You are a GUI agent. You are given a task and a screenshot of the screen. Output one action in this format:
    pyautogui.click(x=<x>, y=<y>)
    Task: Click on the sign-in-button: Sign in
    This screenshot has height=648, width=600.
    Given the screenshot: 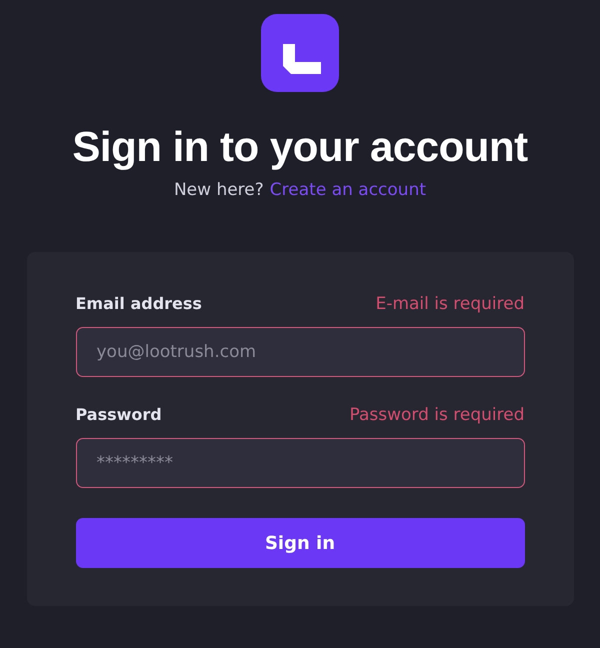 What is the action you would take?
    pyautogui.click(x=300, y=543)
    